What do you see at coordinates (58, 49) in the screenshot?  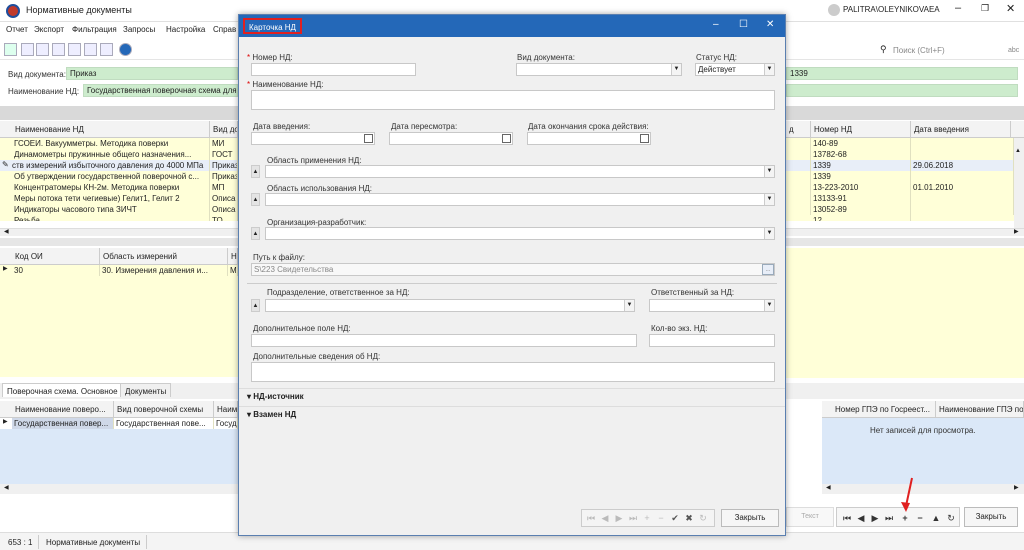 I see `refresh-icon` at bounding box center [58, 49].